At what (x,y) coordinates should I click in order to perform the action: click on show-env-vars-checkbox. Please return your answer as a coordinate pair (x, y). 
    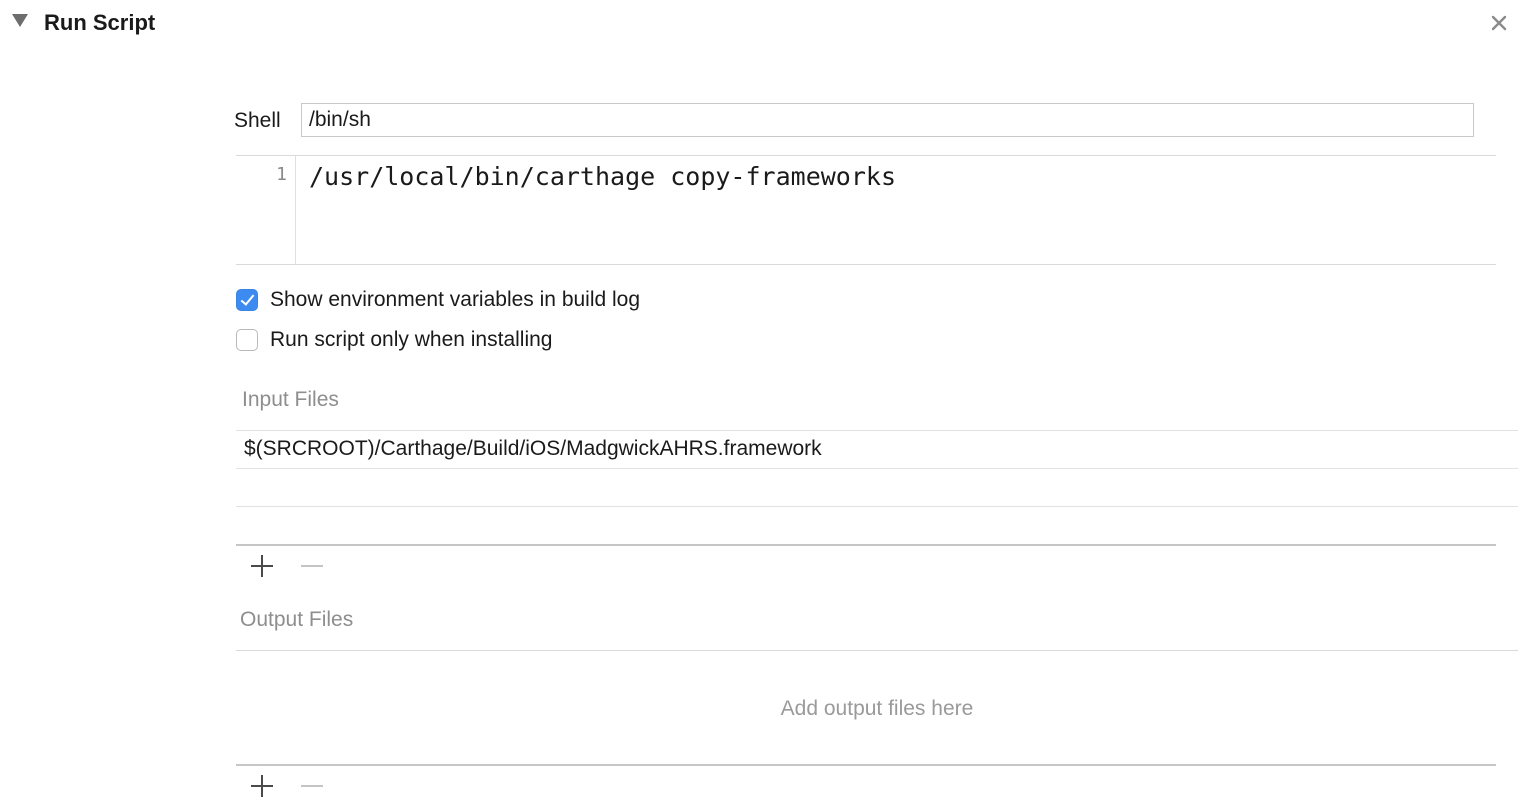
    Looking at the image, I should click on (247, 300).